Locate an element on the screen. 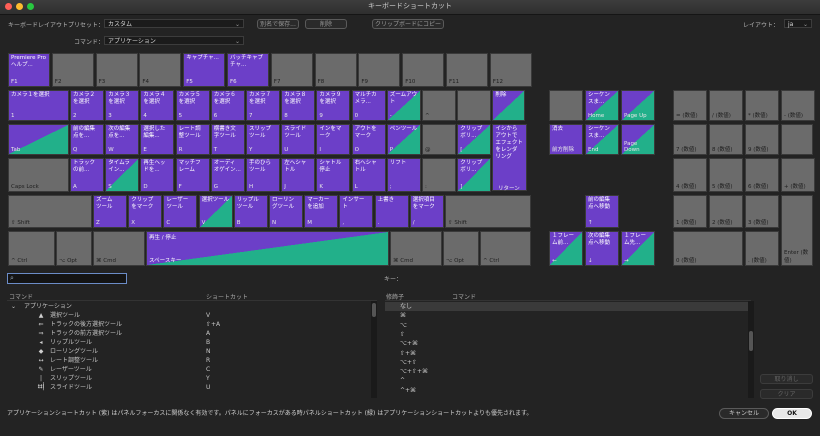  key-tab-12: イシから アウトで エフェクト をレンダ リング is located at coordinates (510, 157).